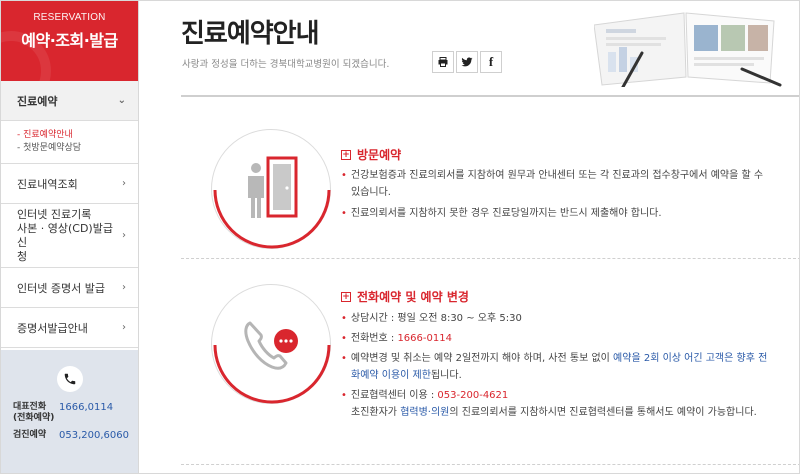  I want to click on visit-circle, so click(271, 189).